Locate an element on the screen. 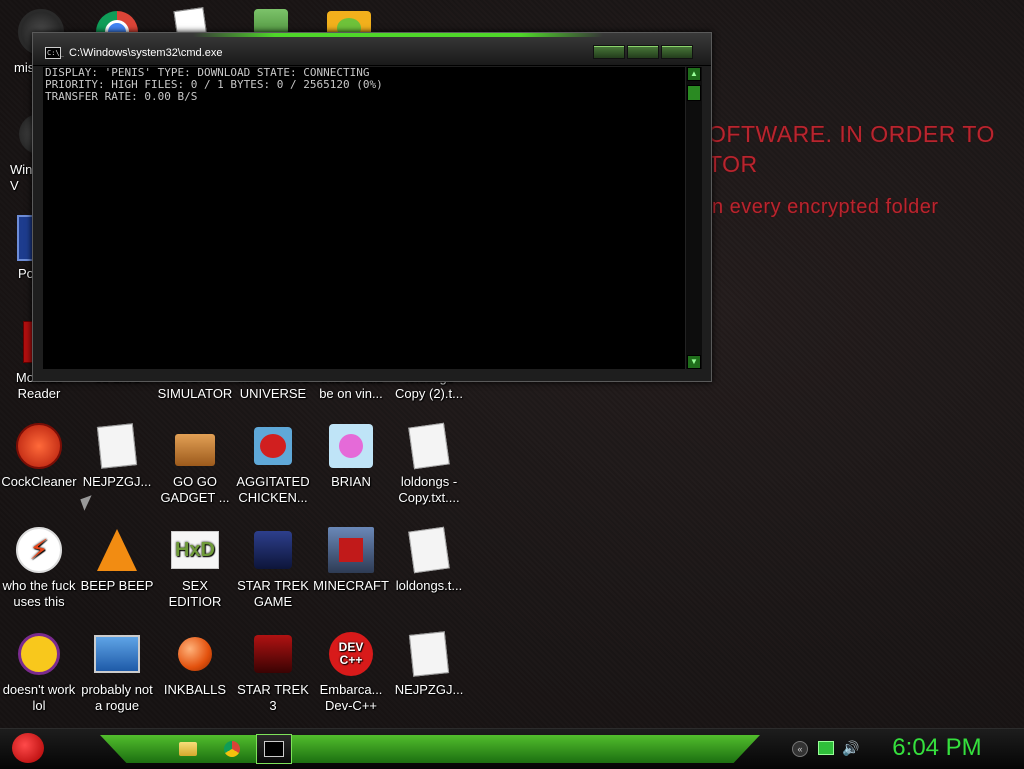  angry-bird-start-icon is located at coordinates (28, 748).